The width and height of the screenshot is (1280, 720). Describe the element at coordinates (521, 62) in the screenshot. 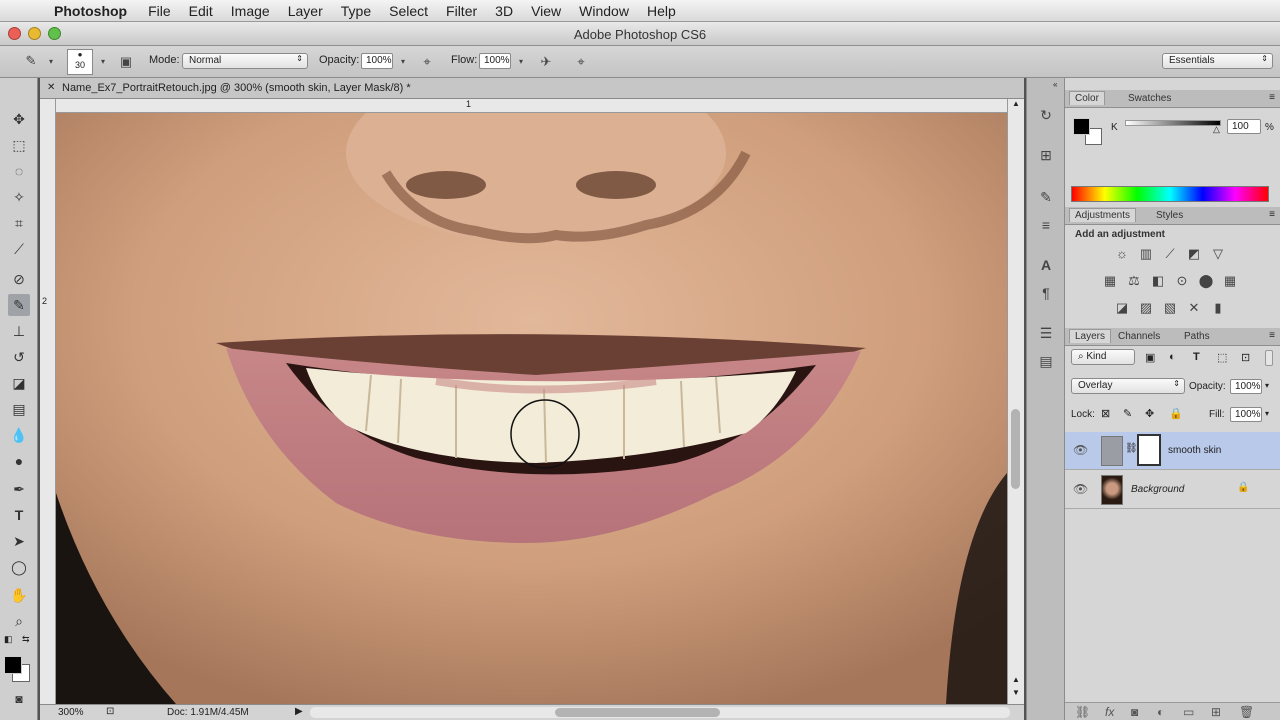

I see `flow-chevron-icon: ▾` at that location.